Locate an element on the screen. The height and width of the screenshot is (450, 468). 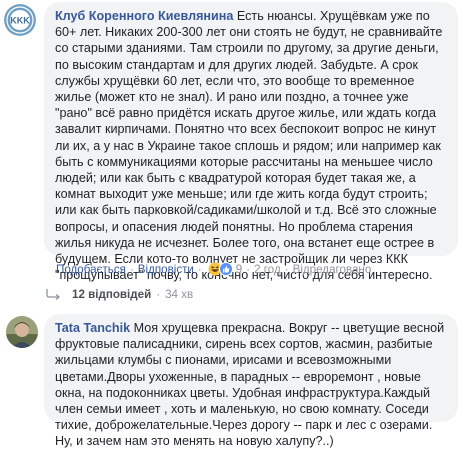
replies-time: 34 хв is located at coordinates (179, 294).